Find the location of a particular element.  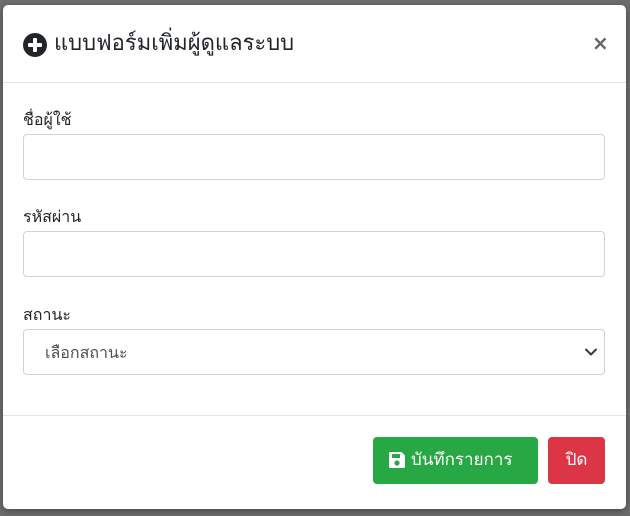

status-select-value: เลือกสถานะ is located at coordinates (86, 352).